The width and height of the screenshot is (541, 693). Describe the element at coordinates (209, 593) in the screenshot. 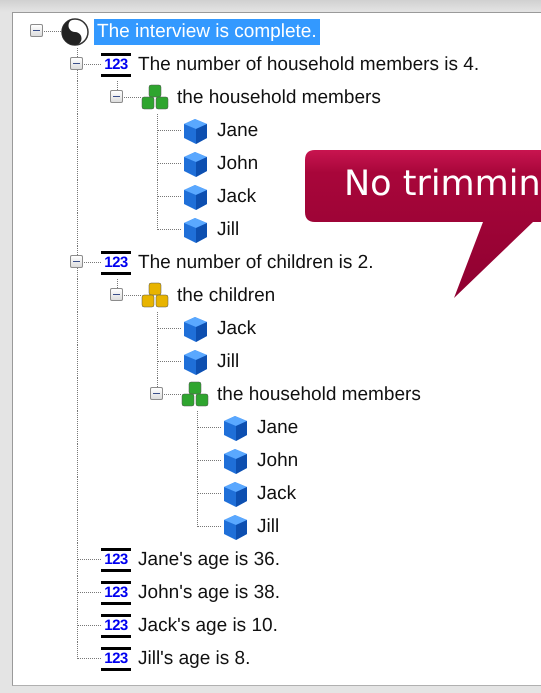

I see `tree-item: John's age is 38.` at that location.